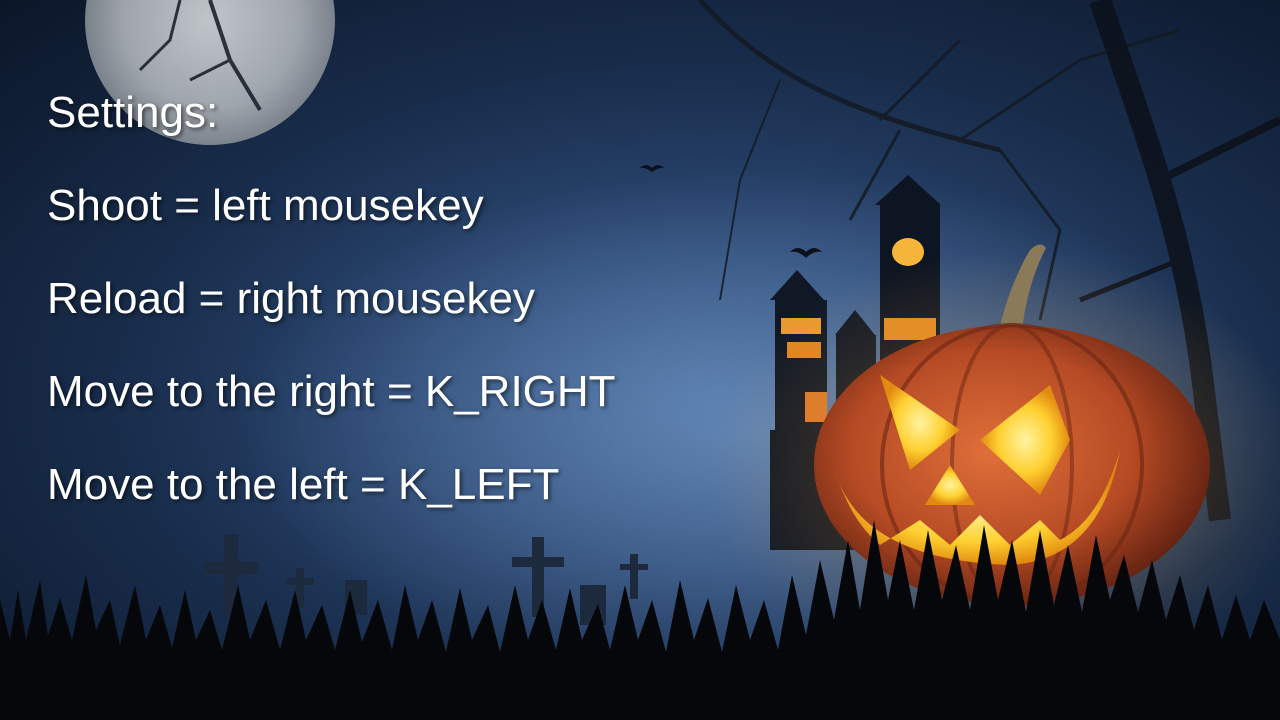 The image size is (1280, 720). I want to click on setting-shoot: Shoot = left mousekey, so click(265, 205).